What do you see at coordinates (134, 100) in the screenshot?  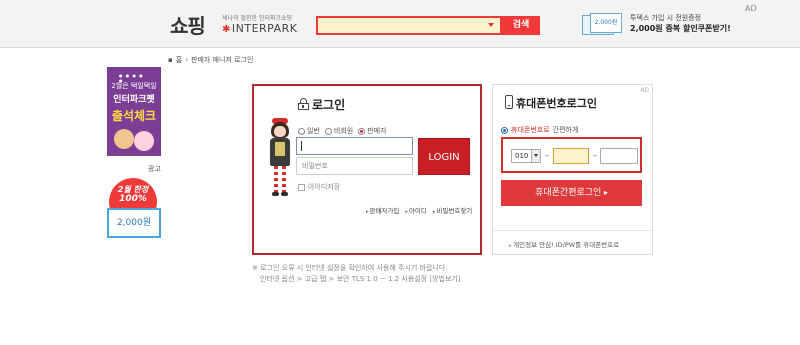 I see `banner-line2: 인터파크펫` at bounding box center [134, 100].